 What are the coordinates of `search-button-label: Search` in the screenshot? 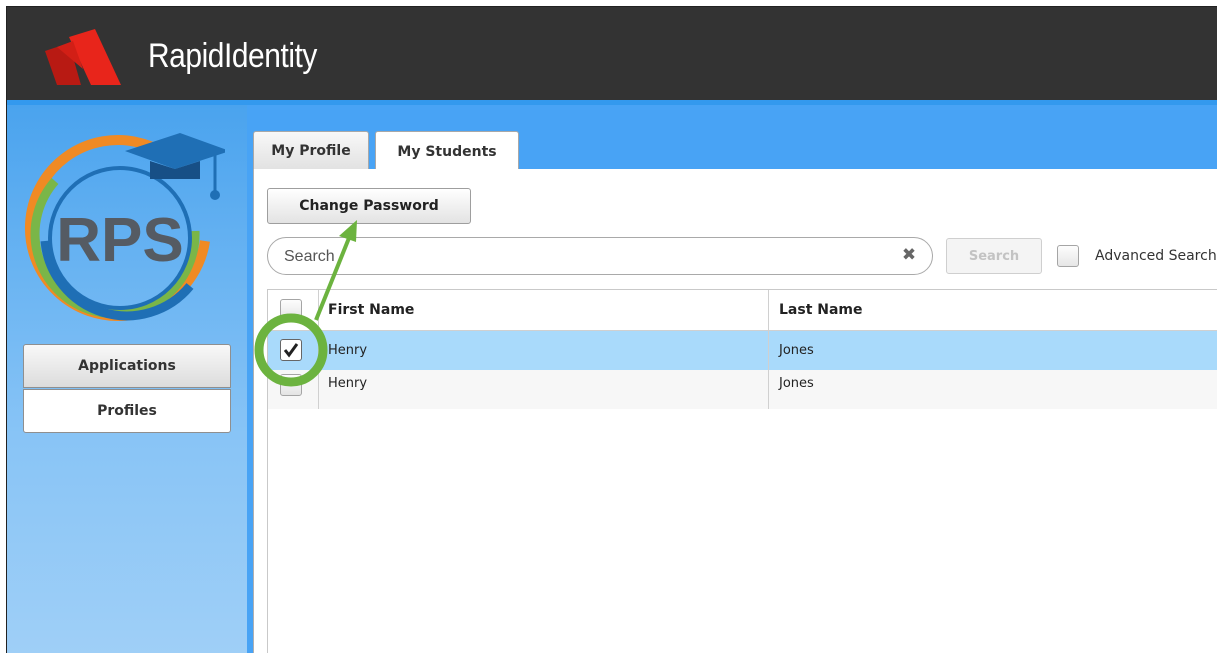 It's located at (994, 256).